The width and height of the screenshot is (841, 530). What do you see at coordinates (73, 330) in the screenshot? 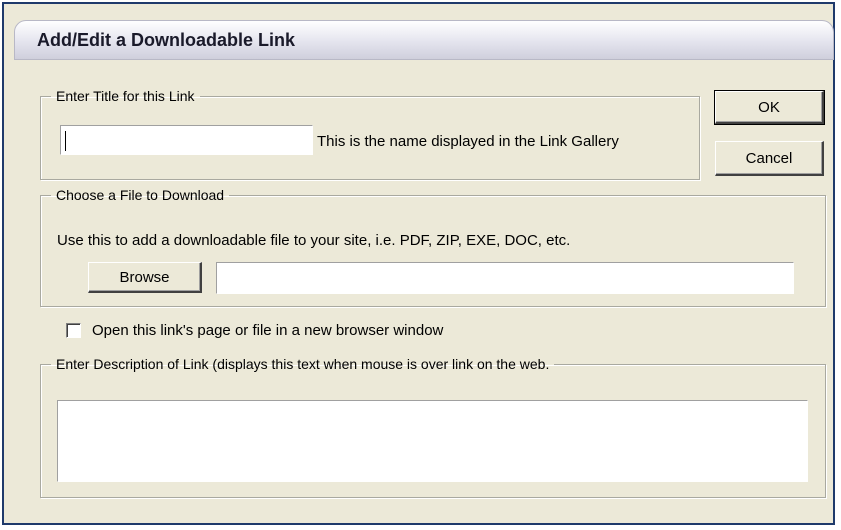
I see `new-window-checkbox` at bounding box center [73, 330].